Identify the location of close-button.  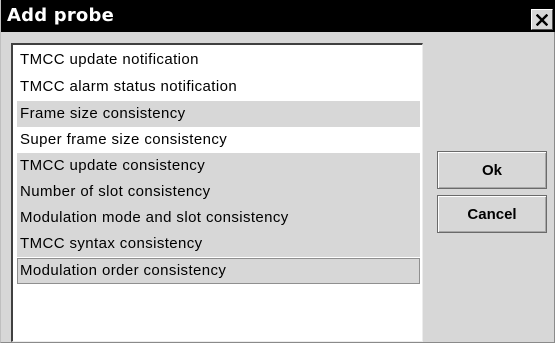
(542, 19).